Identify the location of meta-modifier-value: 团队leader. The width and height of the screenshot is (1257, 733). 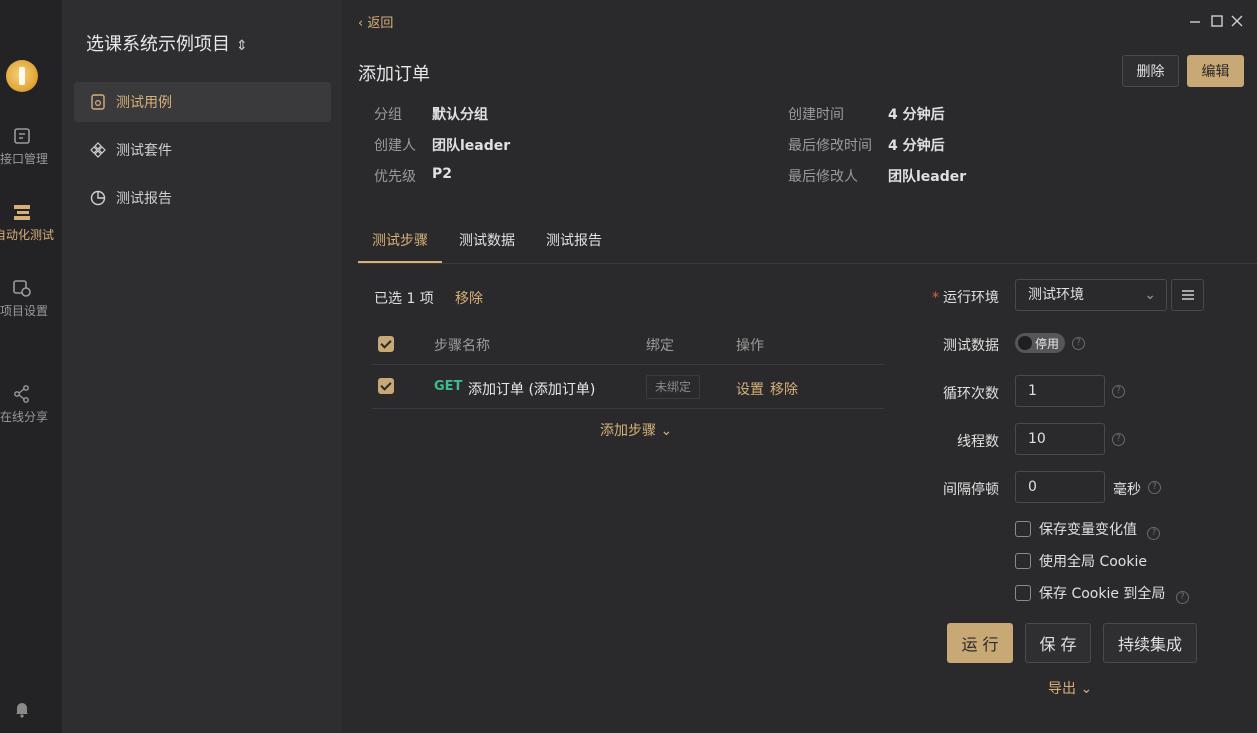
(927, 177).